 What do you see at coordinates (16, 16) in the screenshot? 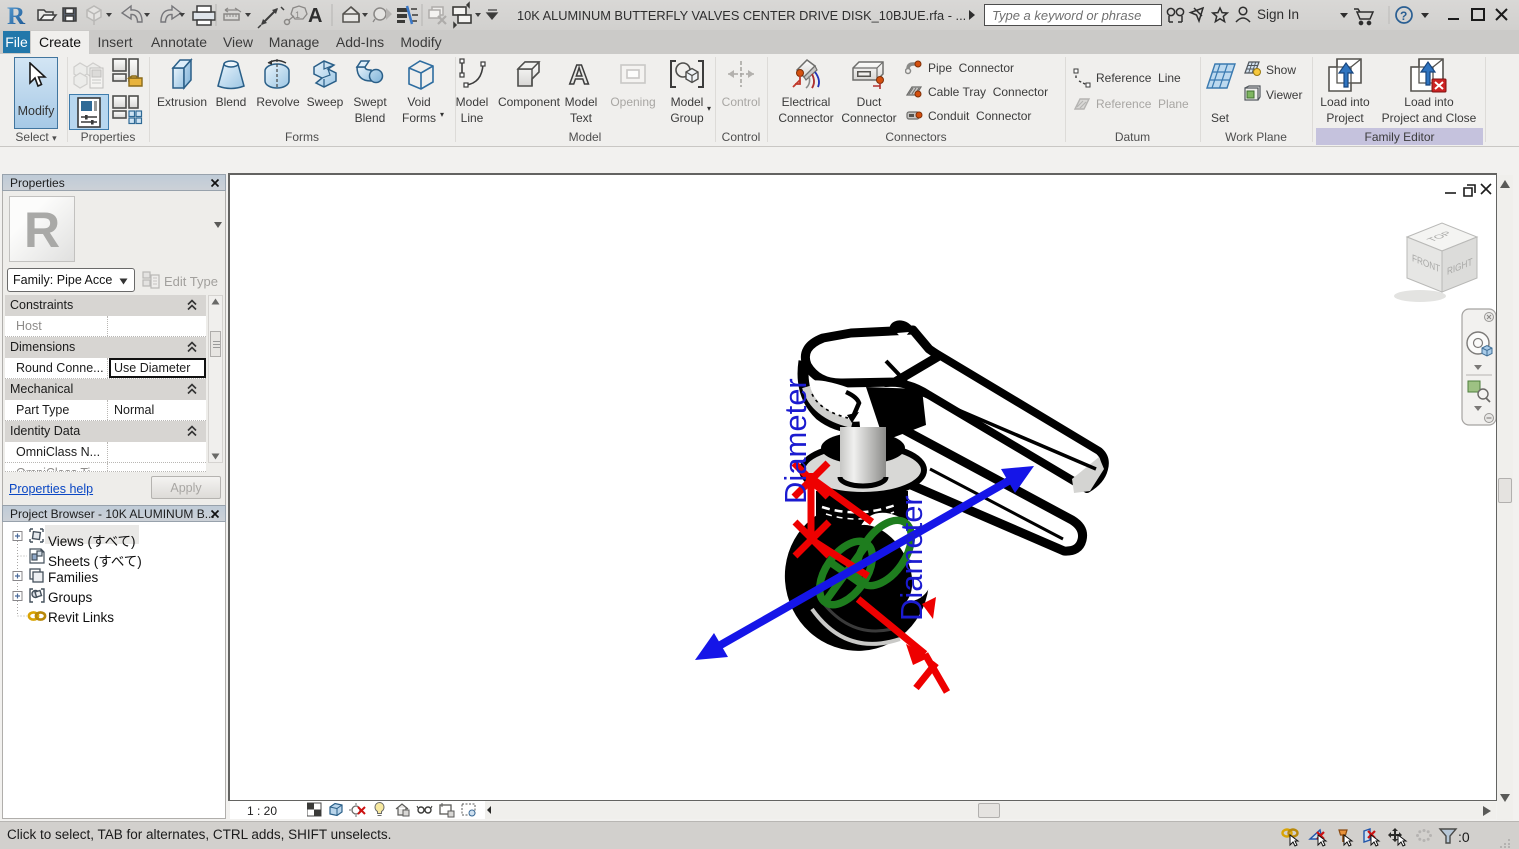
I see `svg-text: R` at bounding box center [16, 16].